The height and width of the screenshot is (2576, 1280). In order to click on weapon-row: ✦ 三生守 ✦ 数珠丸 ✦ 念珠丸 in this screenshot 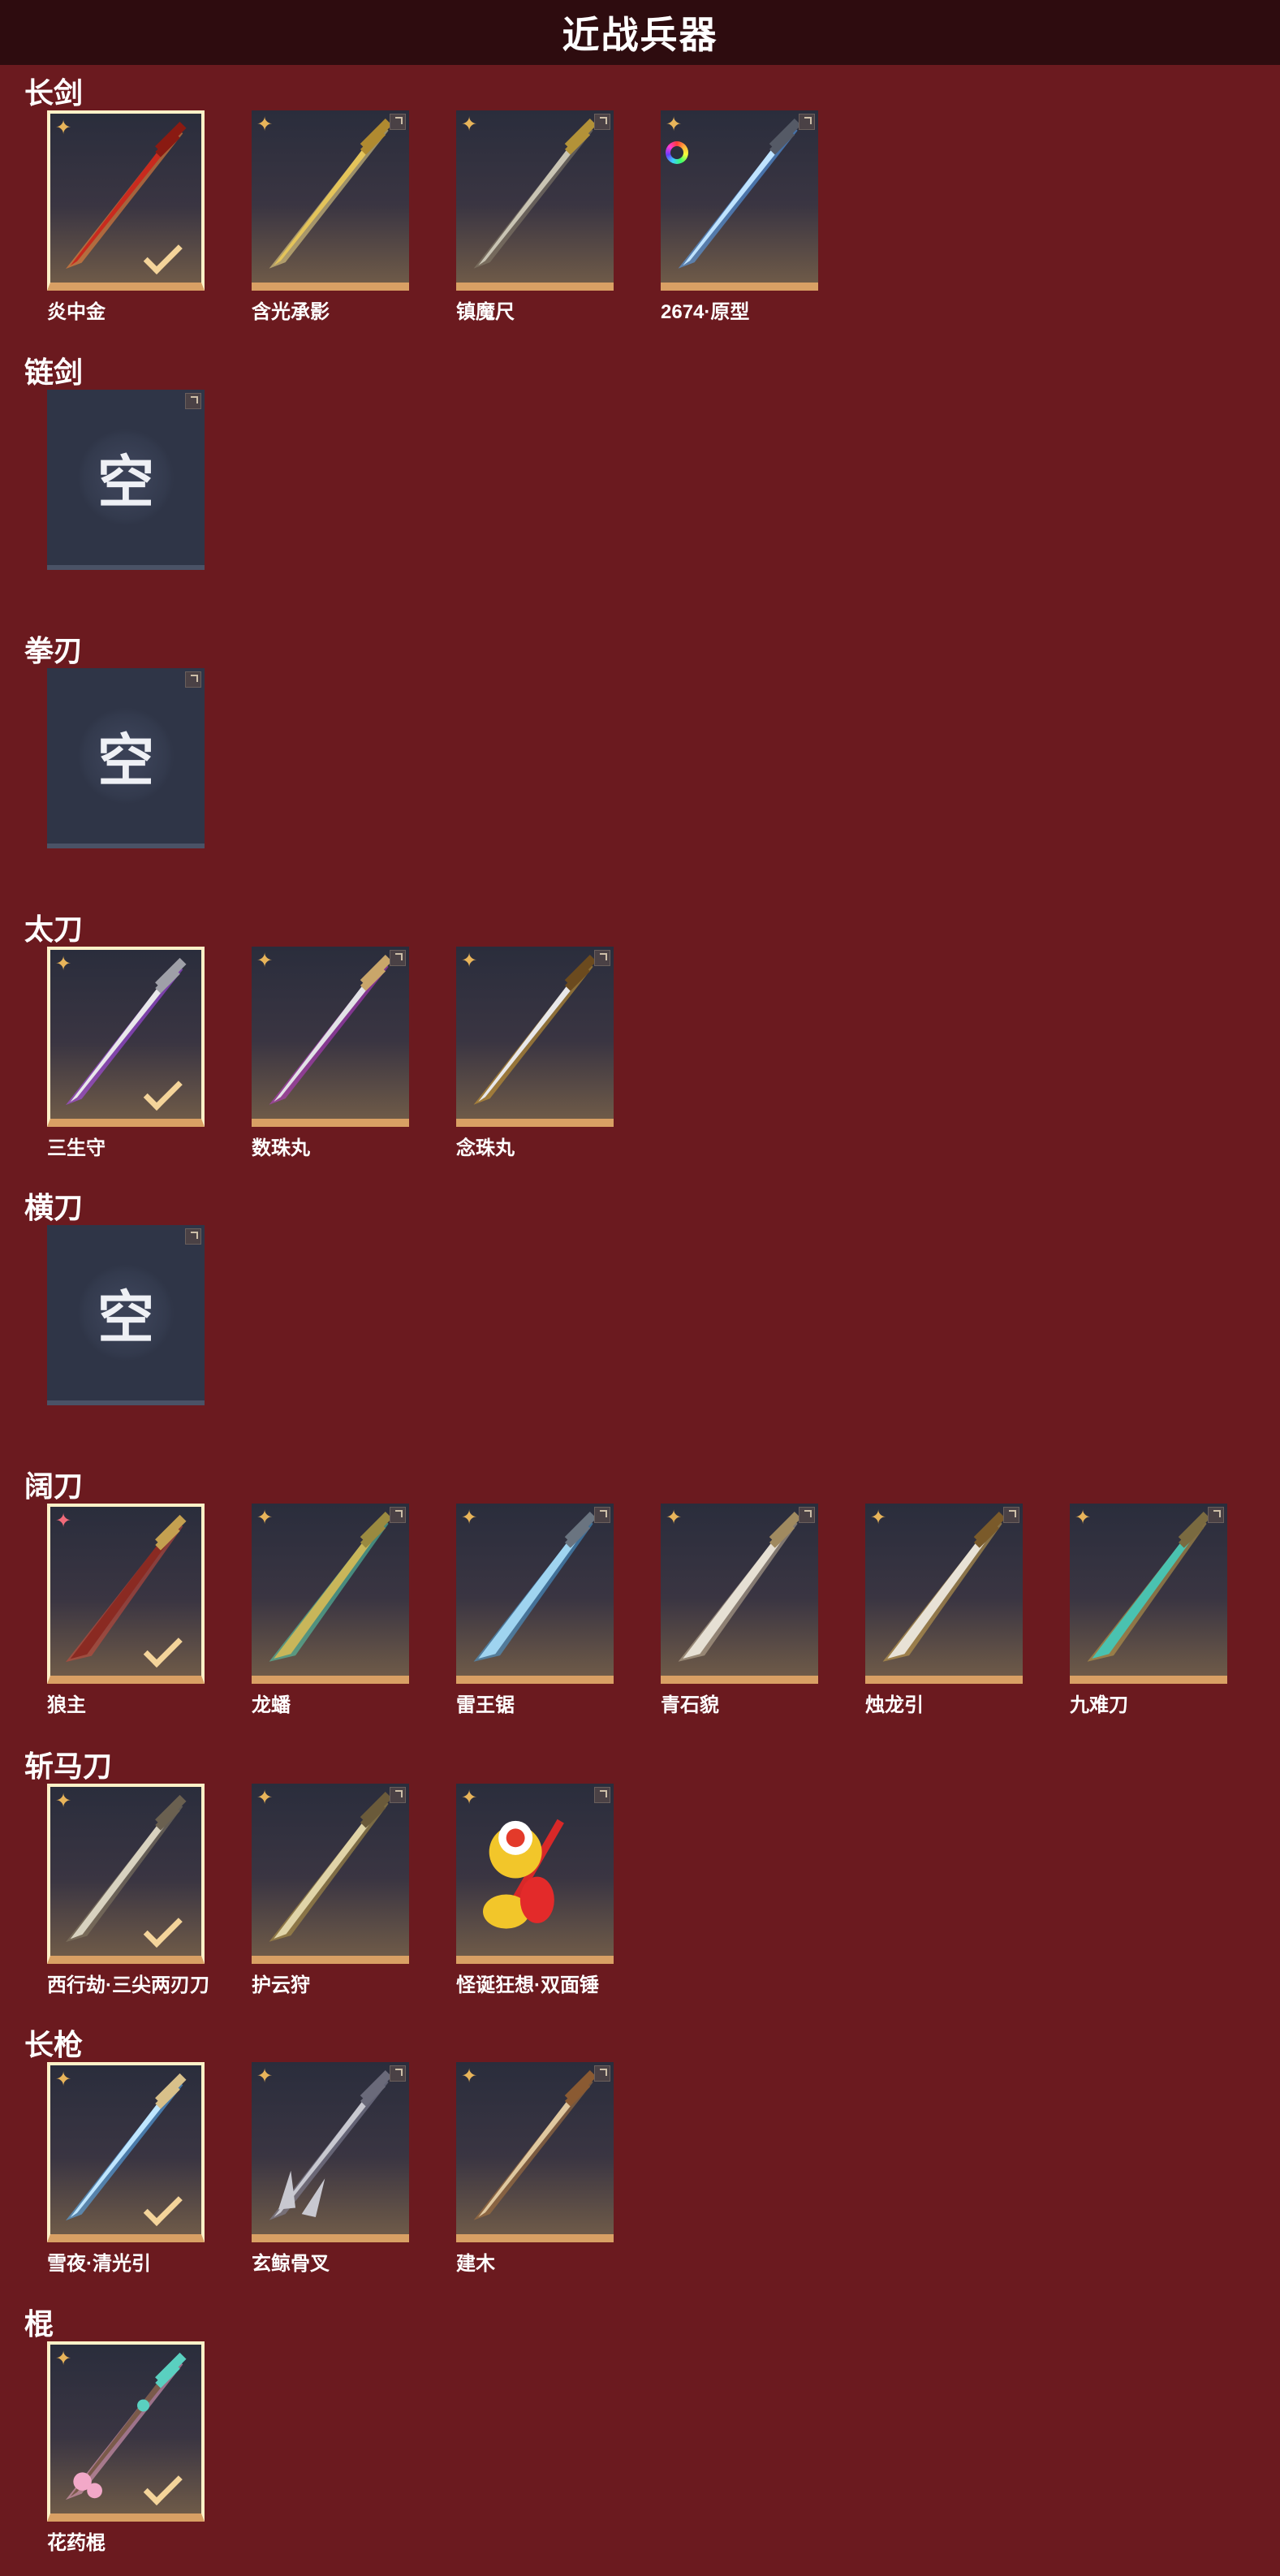, I will do `click(330, 1053)`.